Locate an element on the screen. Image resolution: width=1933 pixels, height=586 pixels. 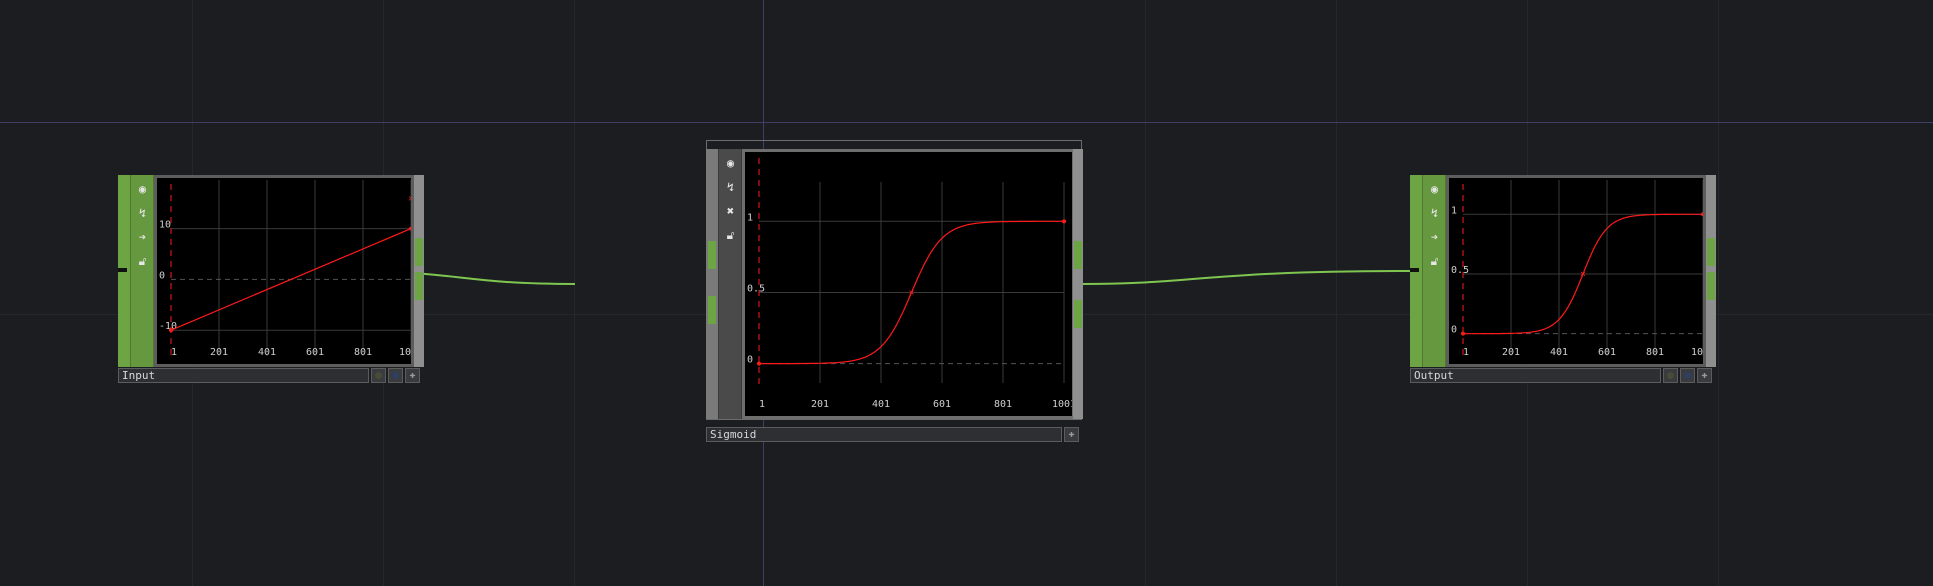
node-name-field: Sigmoid is located at coordinates (884, 434).